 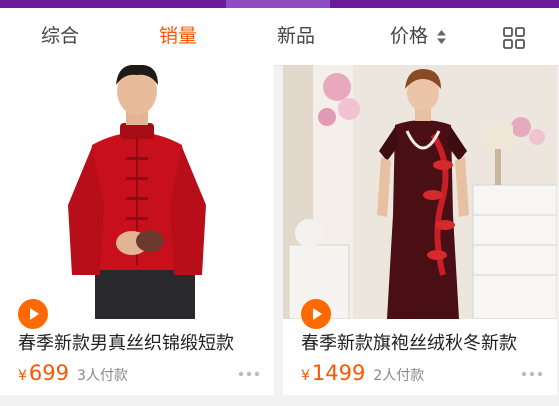 I want to click on sold-count: 3人付款, so click(x=102, y=376).